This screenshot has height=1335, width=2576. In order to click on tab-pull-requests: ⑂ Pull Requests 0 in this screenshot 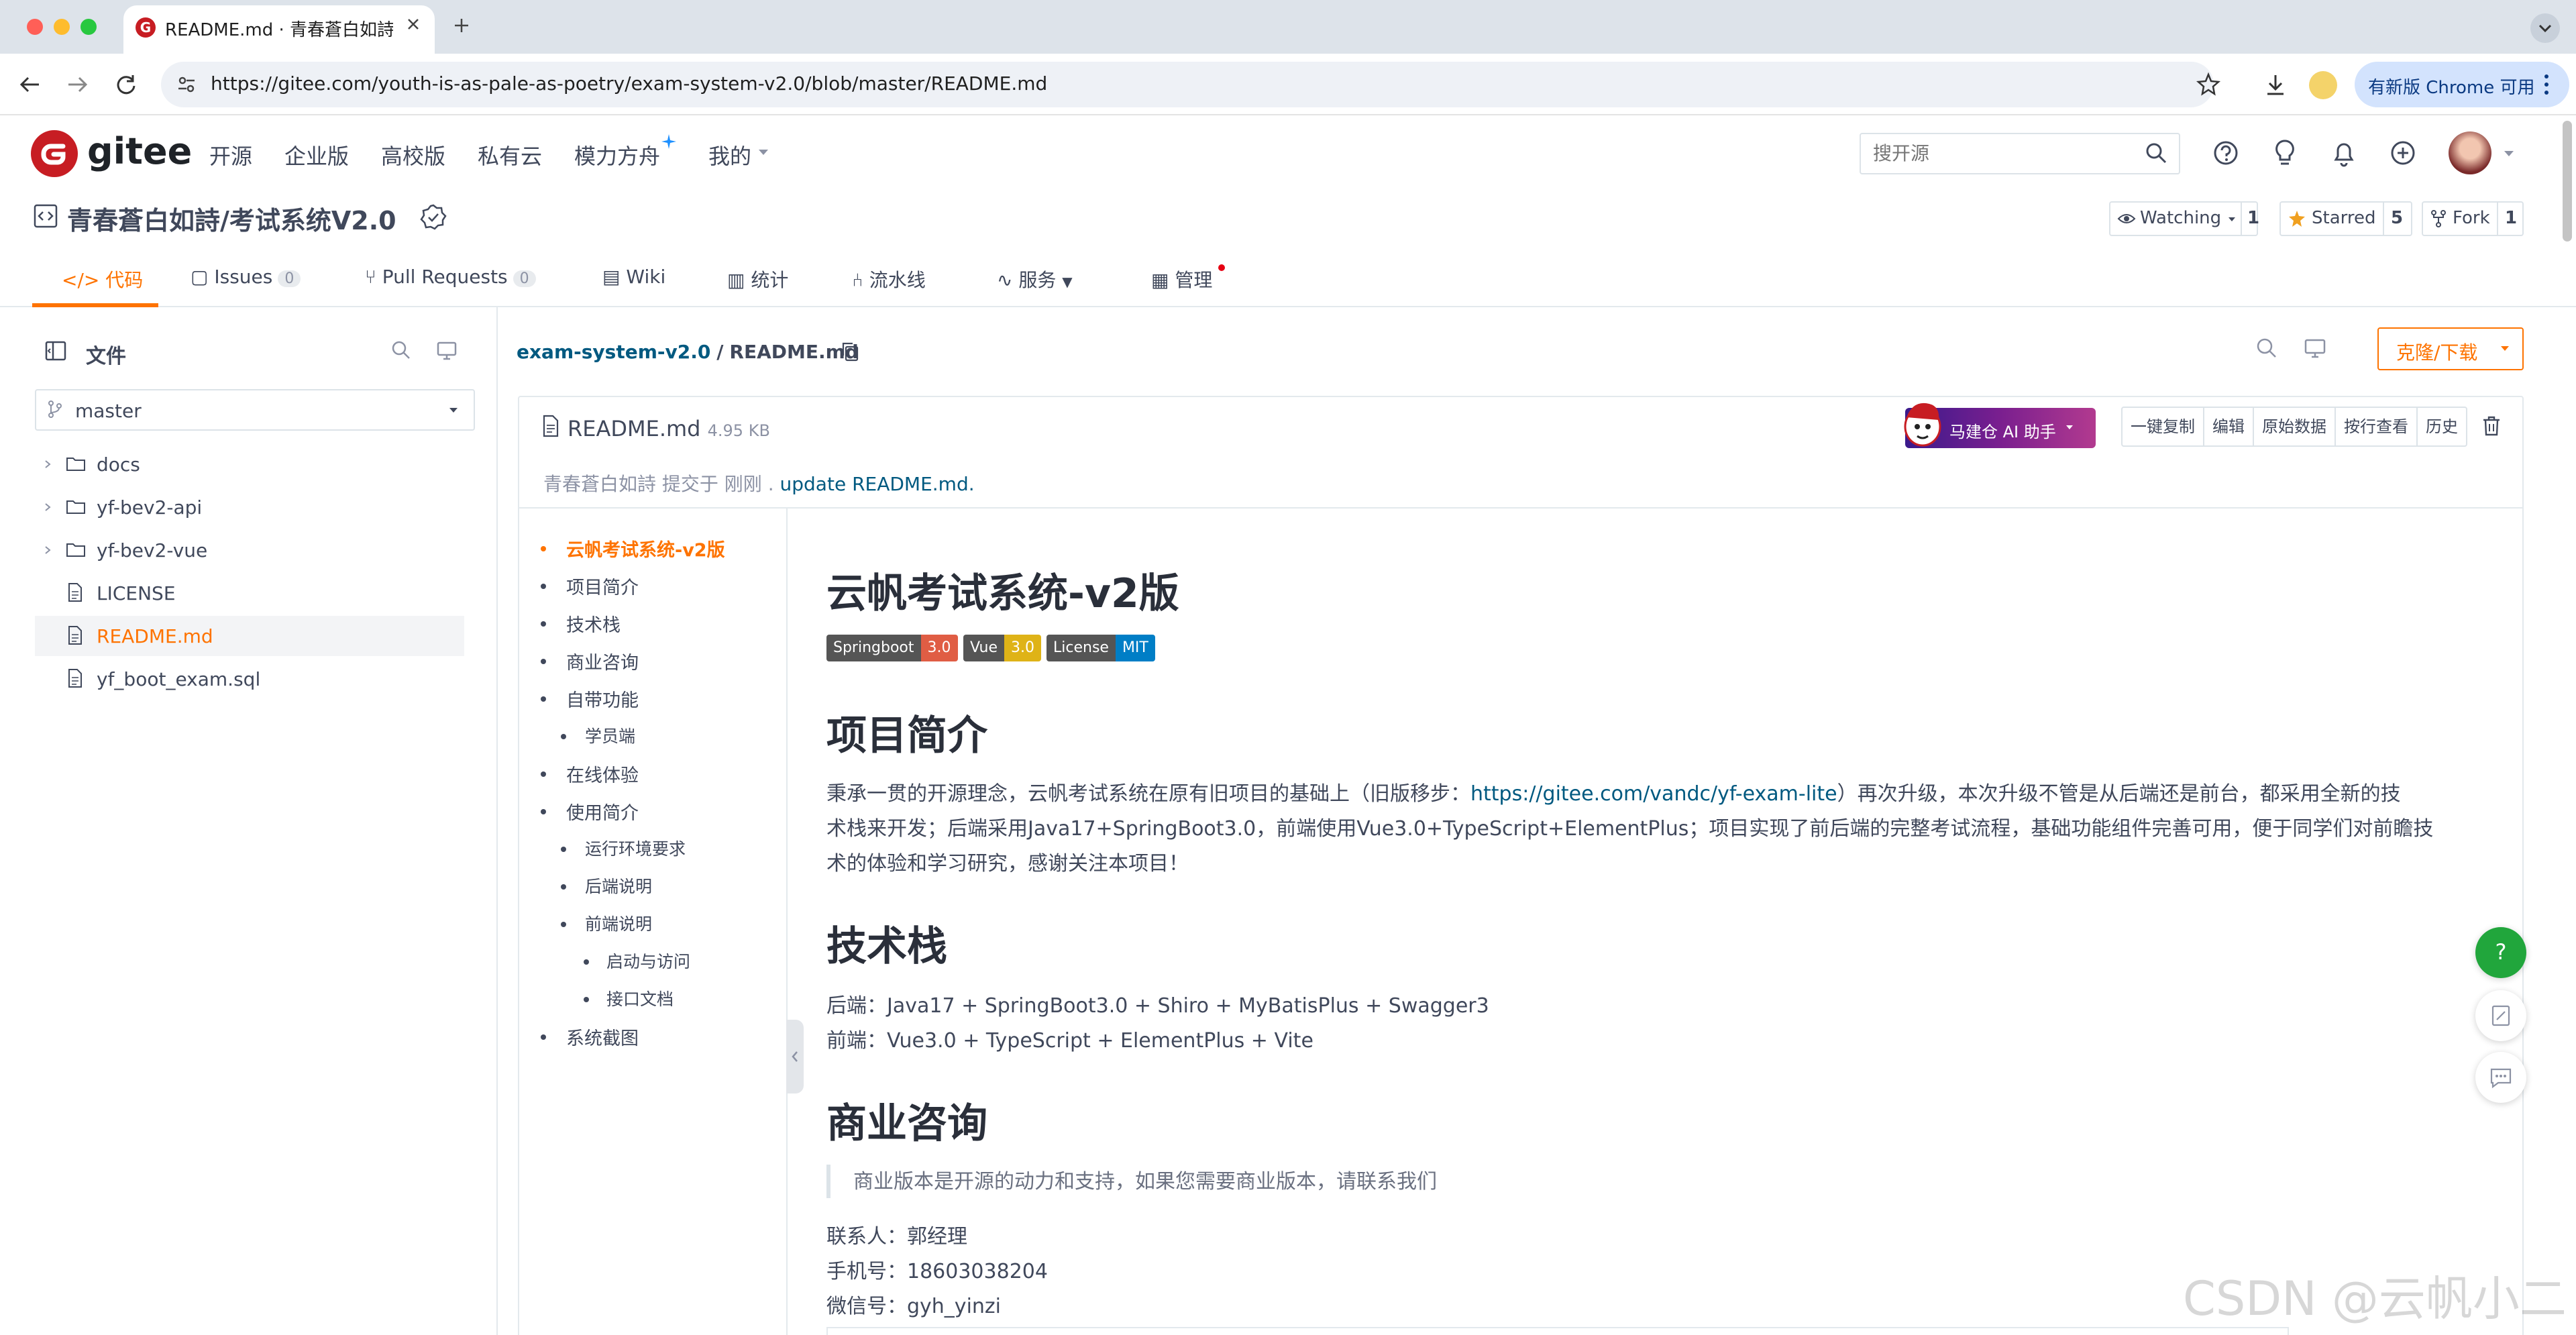, I will do `click(450, 277)`.